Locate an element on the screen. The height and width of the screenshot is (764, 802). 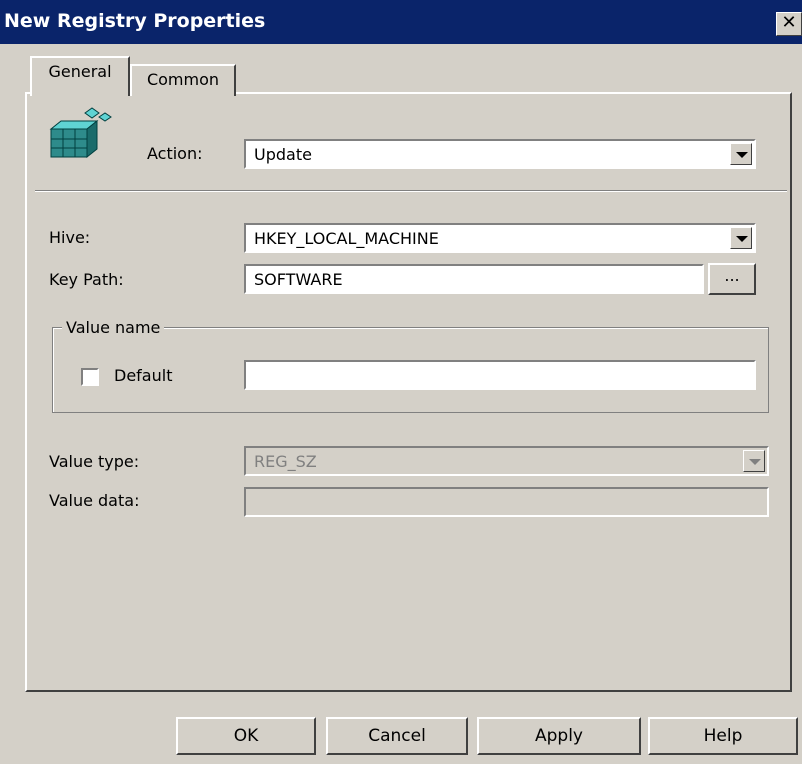
action-select: Update is located at coordinates (500, 154).